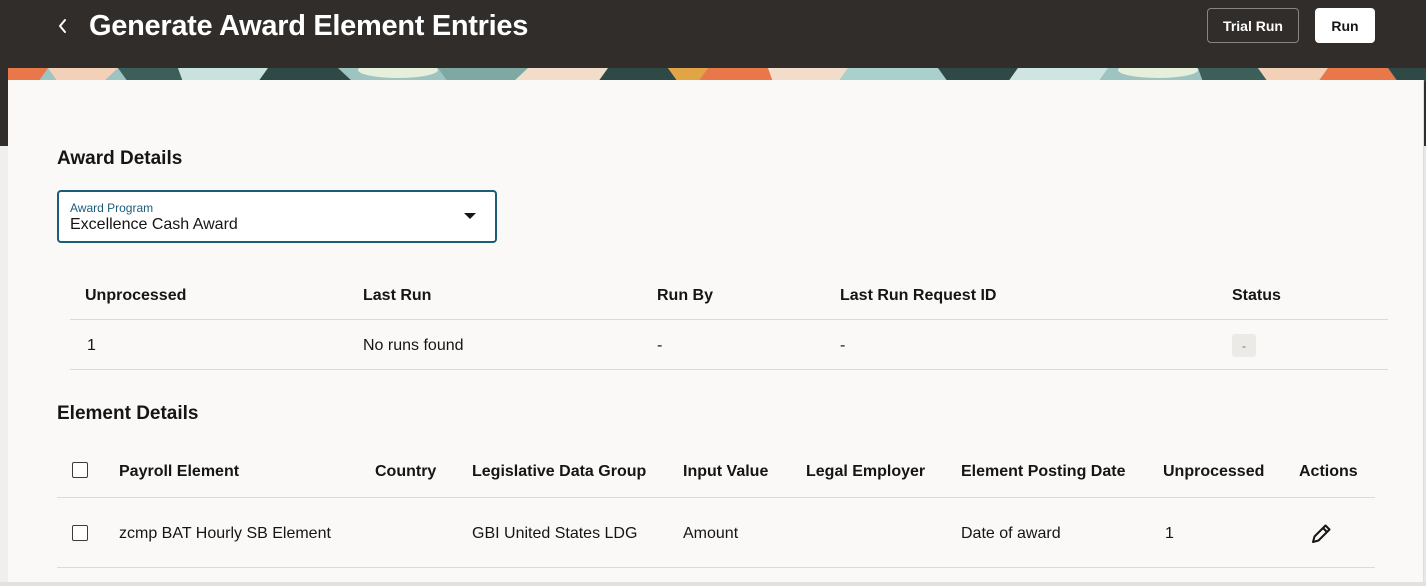 This screenshot has height=586, width=1426. I want to click on table-divider, so click(729, 319).